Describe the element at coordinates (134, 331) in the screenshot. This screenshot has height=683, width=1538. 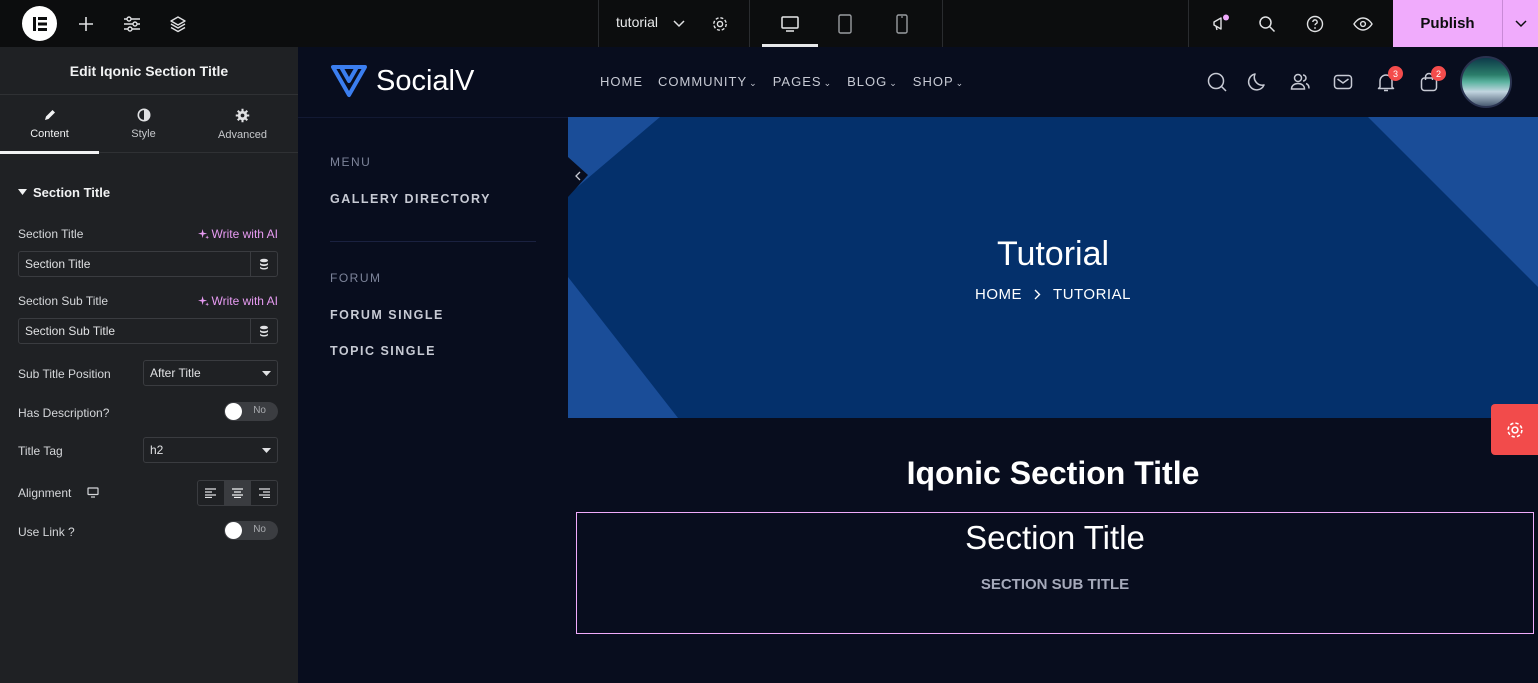
I see `sub-title-value: Section Sub Title` at that location.